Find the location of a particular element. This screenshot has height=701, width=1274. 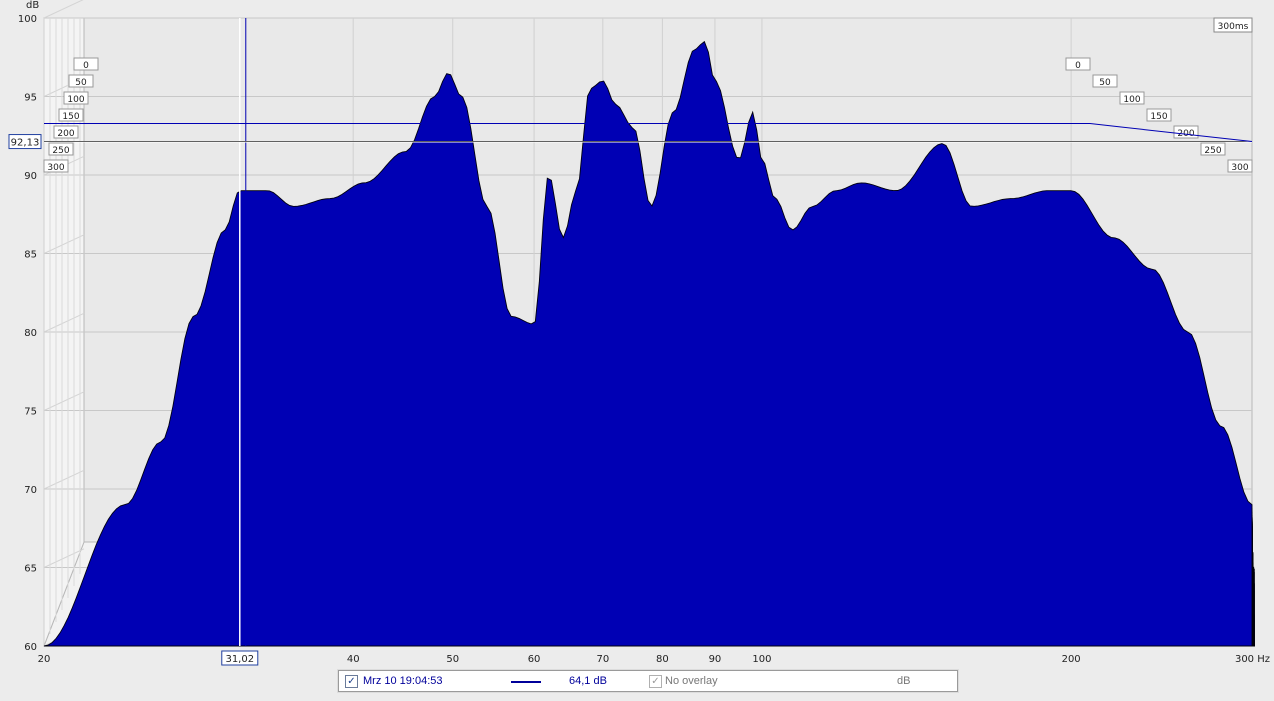

x-tick-label: 90 is located at coordinates (715, 659).